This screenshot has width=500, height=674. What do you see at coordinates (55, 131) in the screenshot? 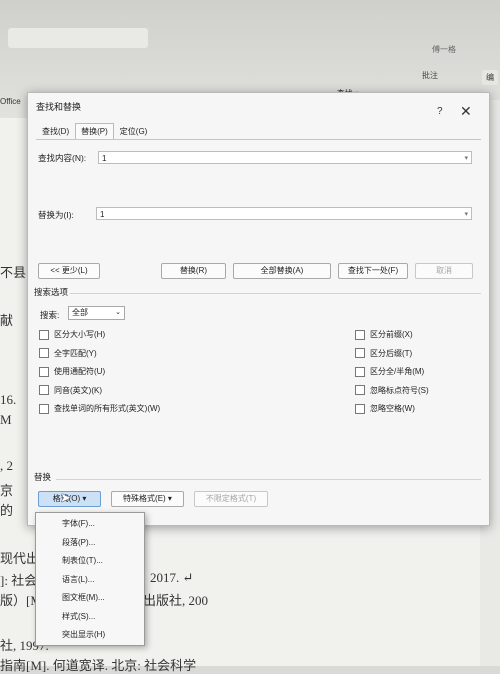
I see `tab-find: 查找(D)` at bounding box center [55, 131].